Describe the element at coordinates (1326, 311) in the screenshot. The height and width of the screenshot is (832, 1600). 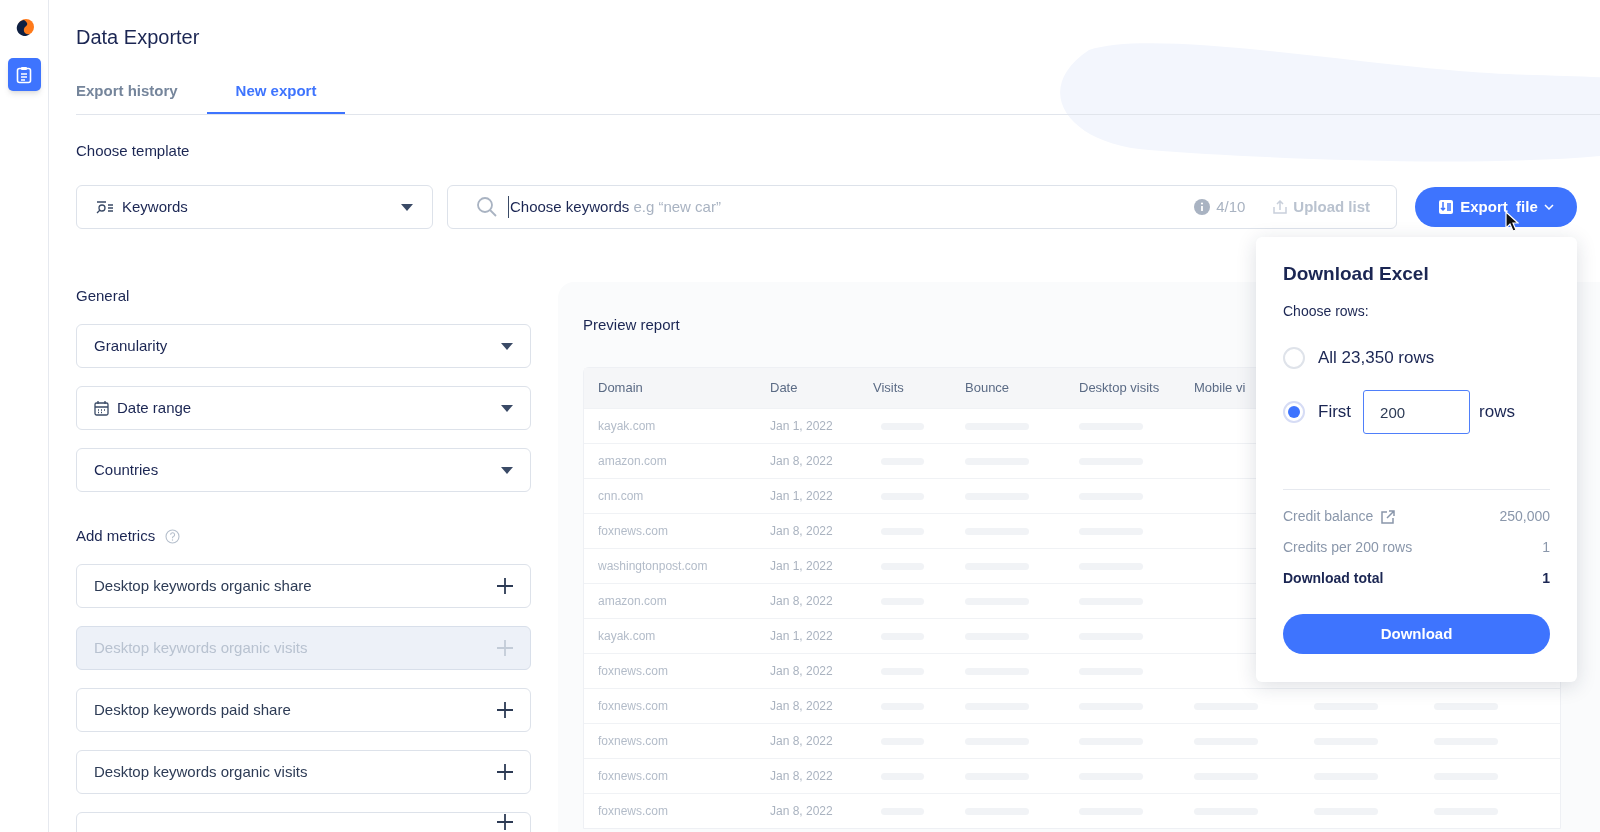
I see `field-label: Choose rows:` at that location.